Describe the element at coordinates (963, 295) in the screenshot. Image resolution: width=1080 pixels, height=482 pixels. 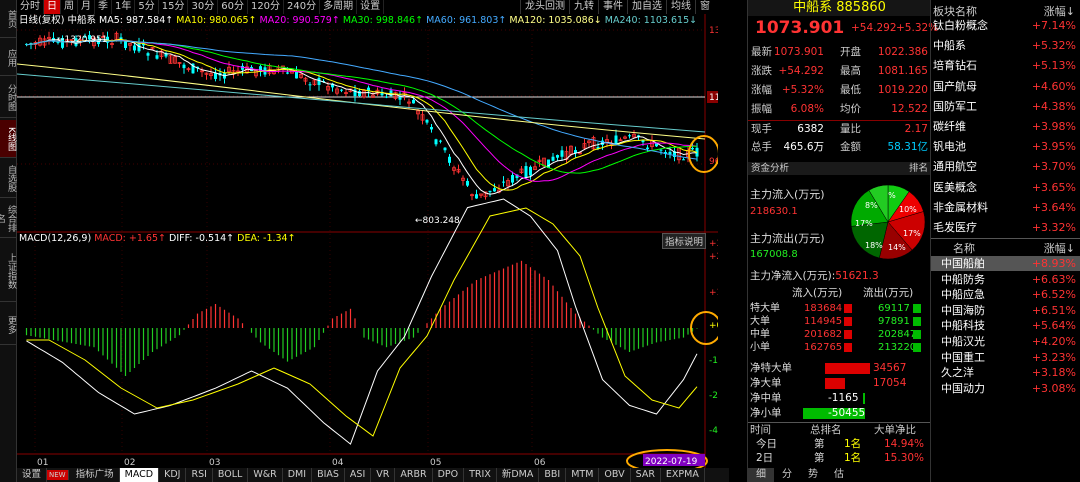
I see `stock-name: 中船应急` at that location.